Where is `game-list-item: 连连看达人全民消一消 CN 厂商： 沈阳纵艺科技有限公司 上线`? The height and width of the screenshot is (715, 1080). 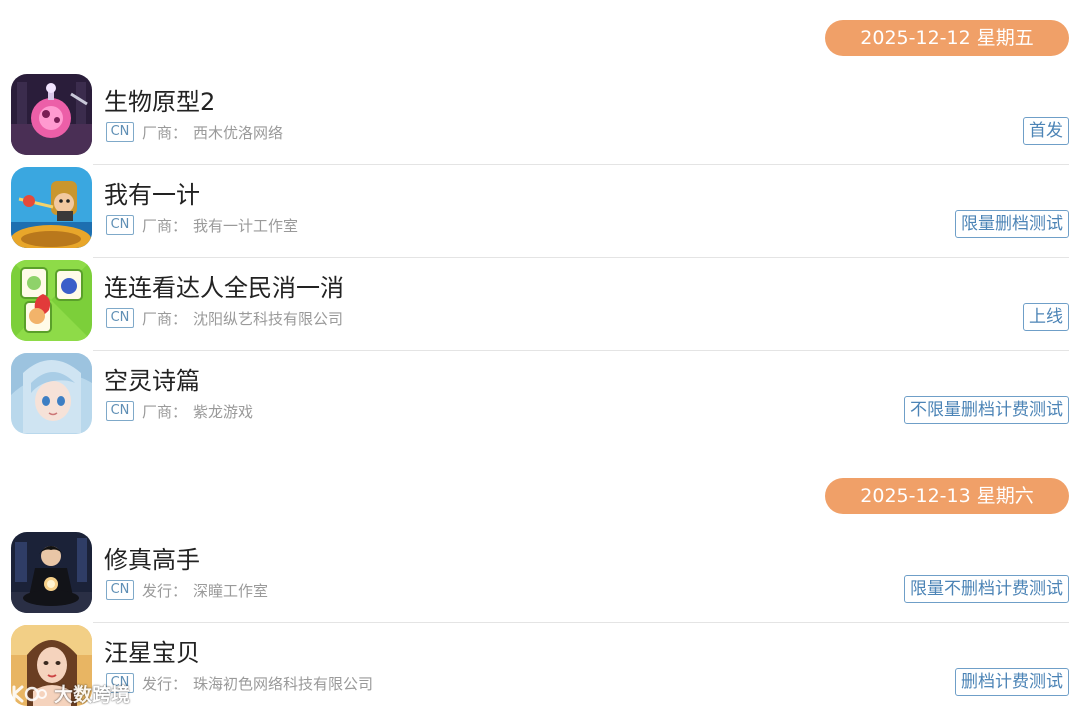
game-list-item: 连连看达人全民消一消 CN 厂商： 沈阳纵艺科技有限公司 上线 is located at coordinates (540, 304).